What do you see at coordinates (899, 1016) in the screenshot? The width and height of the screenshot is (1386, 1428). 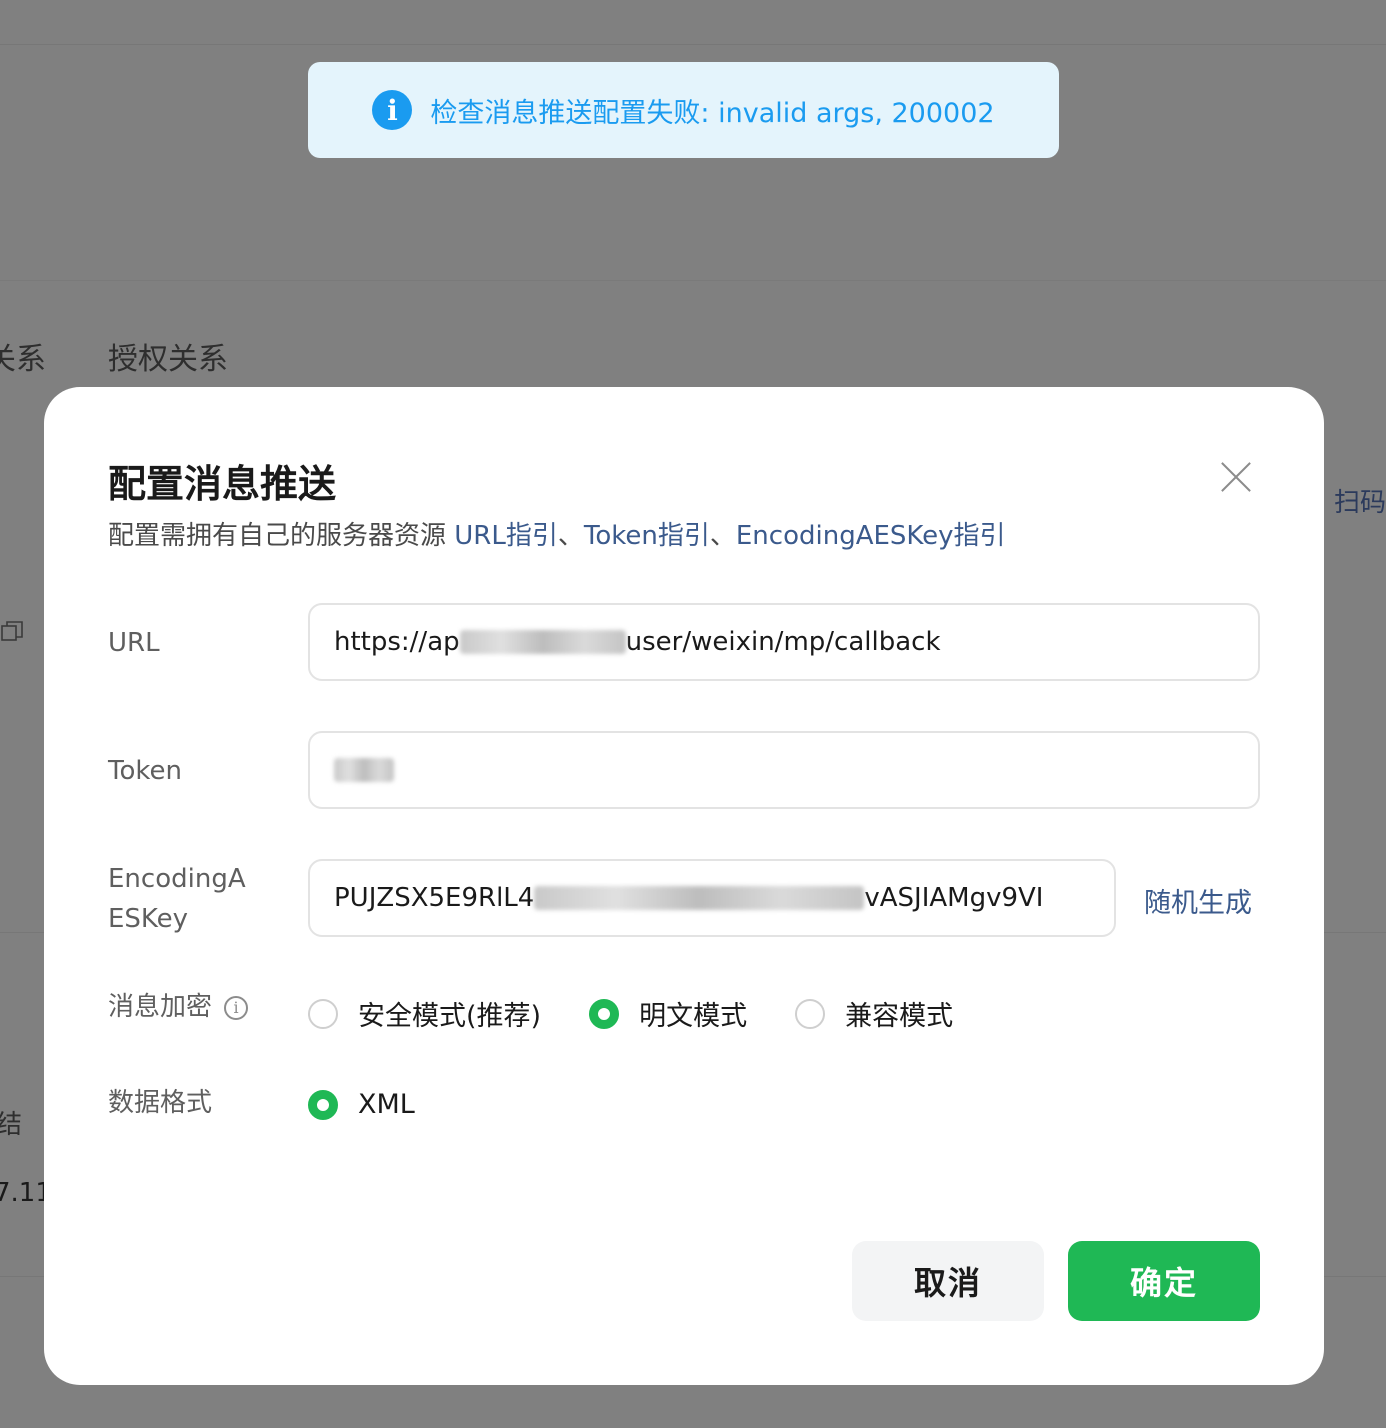 I see `radio-label: 兼容模式` at bounding box center [899, 1016].